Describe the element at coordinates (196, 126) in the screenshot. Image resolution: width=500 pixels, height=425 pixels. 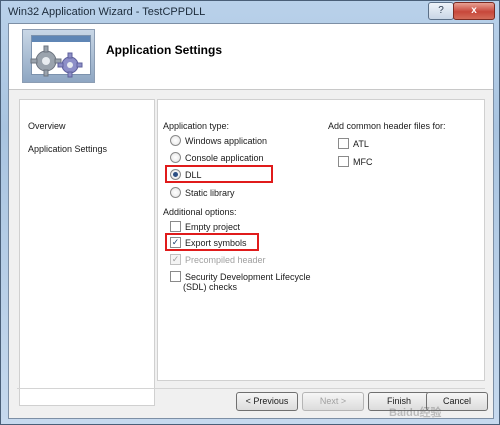
I see `application-type-label: Application type:` at that location.